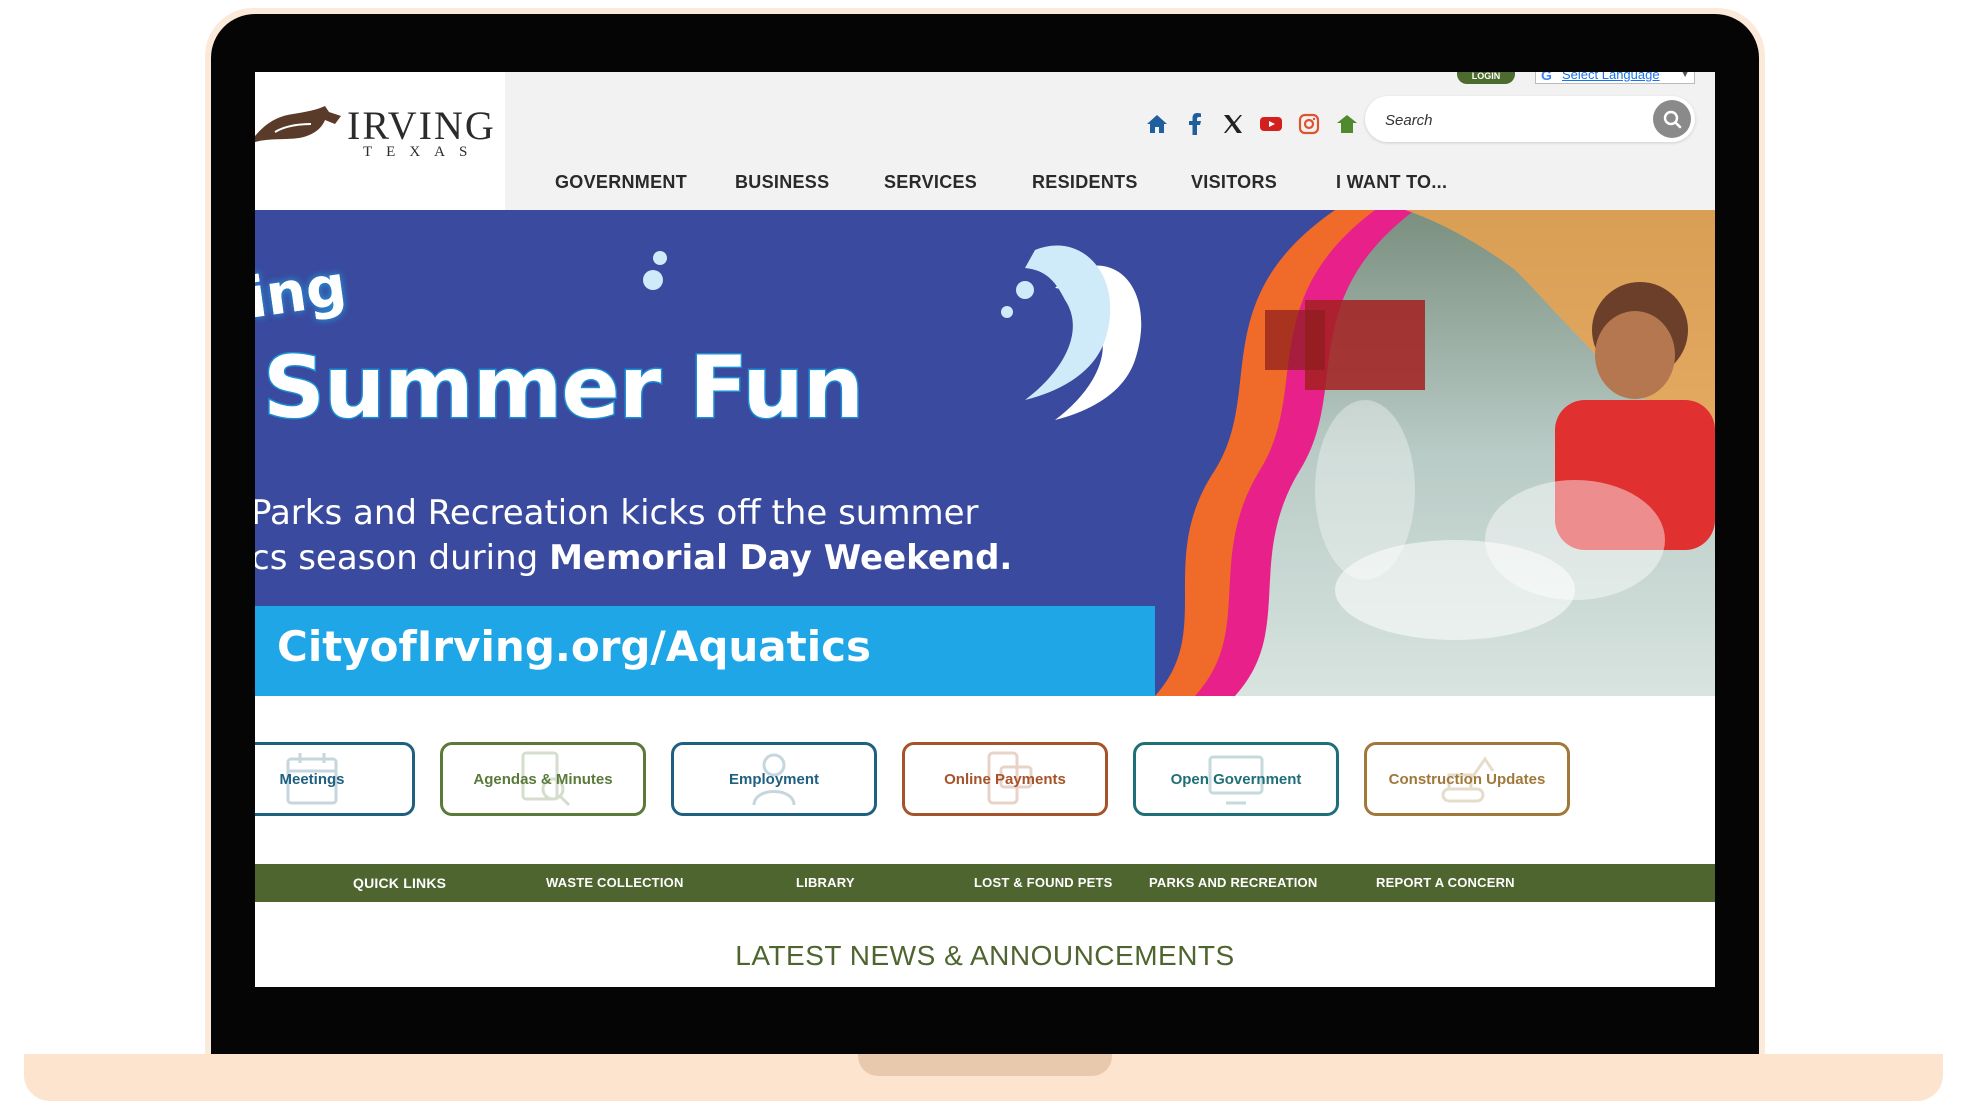 This screenshot has width=1967, height=1101. What do you see at coordinates (1309, 124) in the screenshot?
I see `instagram-icon` at bounding box center [1309, 124].